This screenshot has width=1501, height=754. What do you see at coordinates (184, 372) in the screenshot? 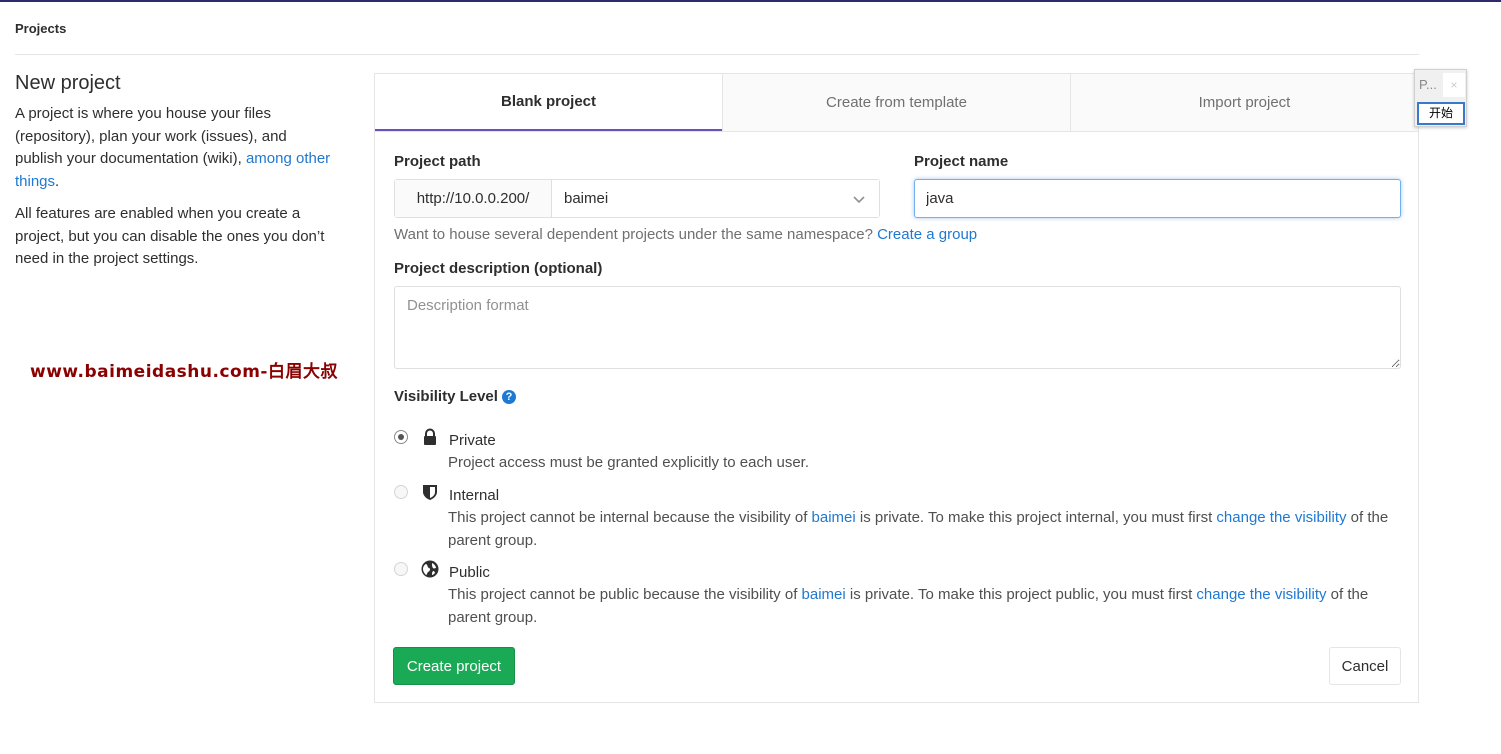
I see `watermark-text: www.baimeidashu.com-白眉大叔` at bounding box center [184, 372].